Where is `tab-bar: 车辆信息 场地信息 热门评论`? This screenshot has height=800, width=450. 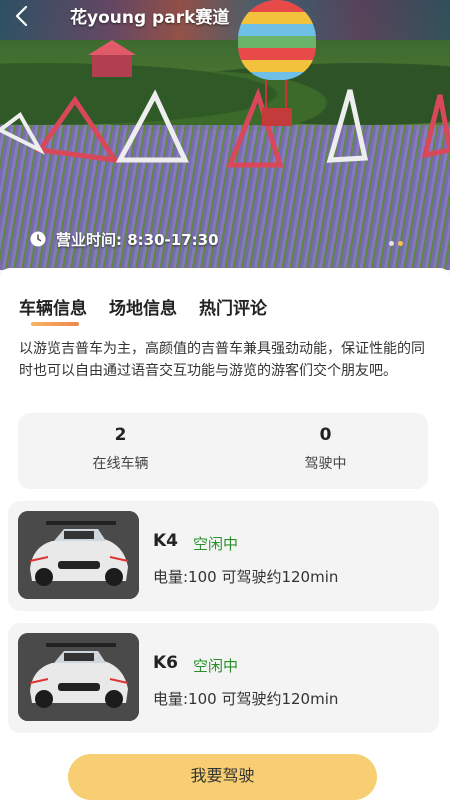
tab-bar: 车辆信息 场地信息 热门评论 is located at coordinates (143, 310).